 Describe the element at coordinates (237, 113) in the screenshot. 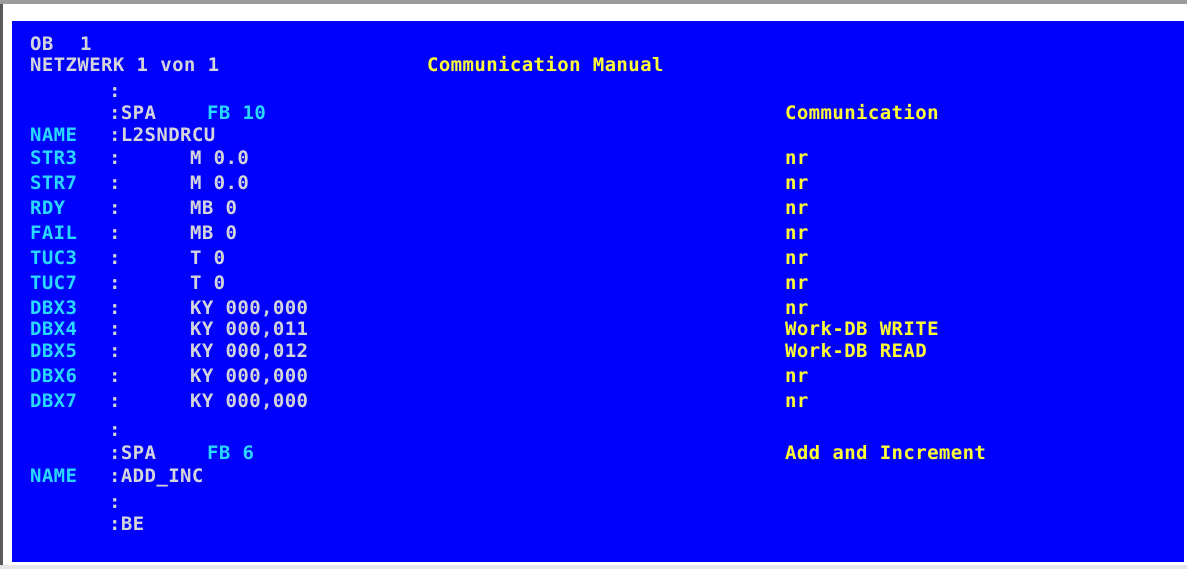

I see `line-operand: FB 10` at that location.